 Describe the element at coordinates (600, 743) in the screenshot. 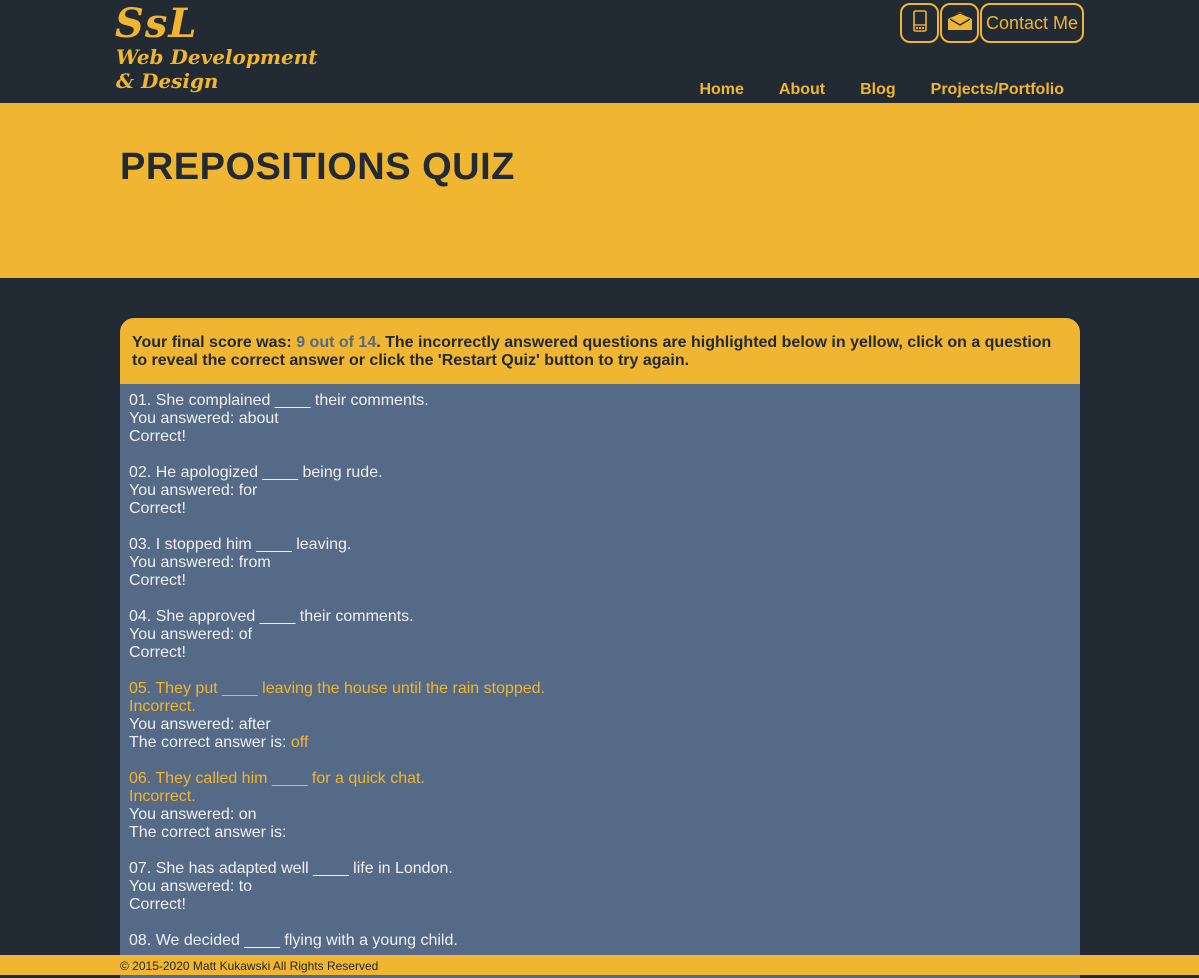

I see `correct-answer: The correct answer is: off` at that location.